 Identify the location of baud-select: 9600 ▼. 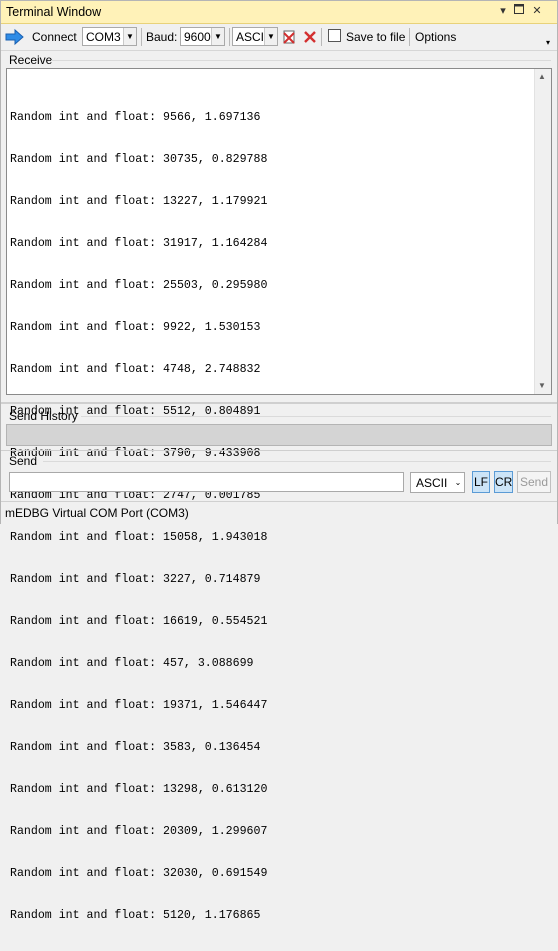
(202, 36).